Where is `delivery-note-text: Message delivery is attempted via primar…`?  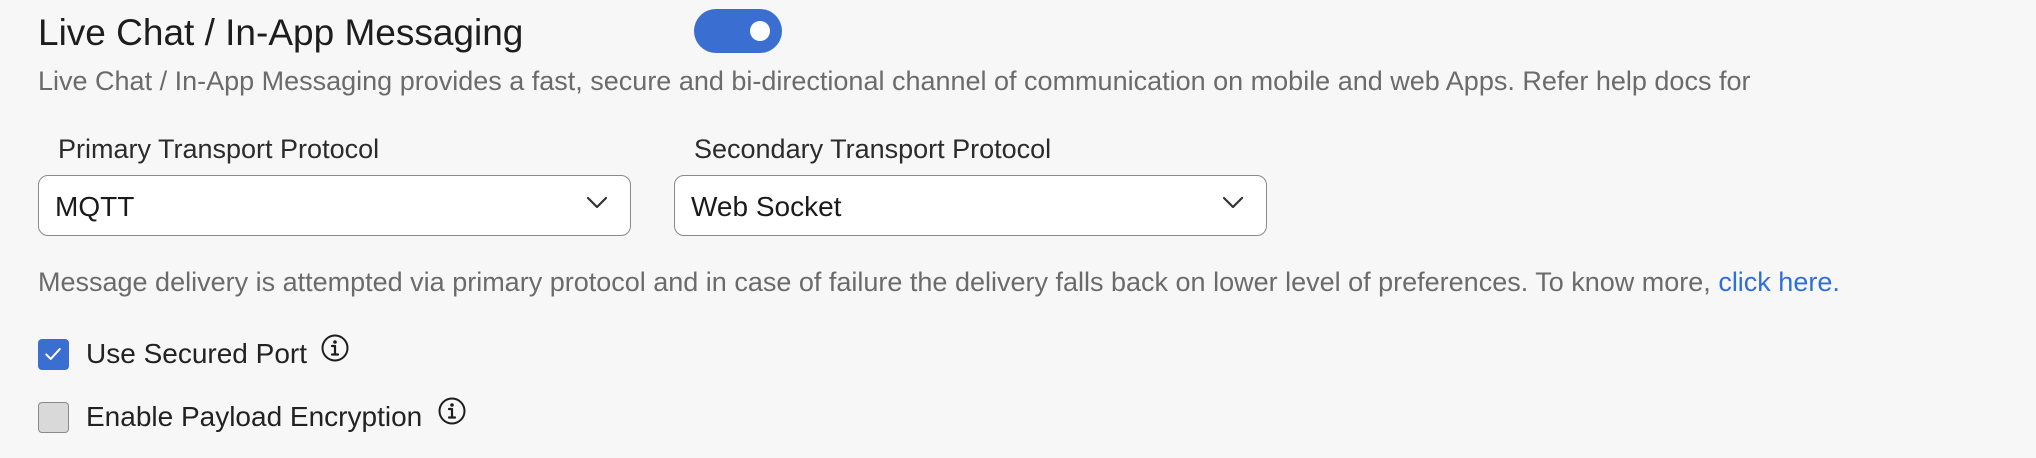
delivery-note-text: Message delivery is attempted via primar… is located at coordinates (878, 282).